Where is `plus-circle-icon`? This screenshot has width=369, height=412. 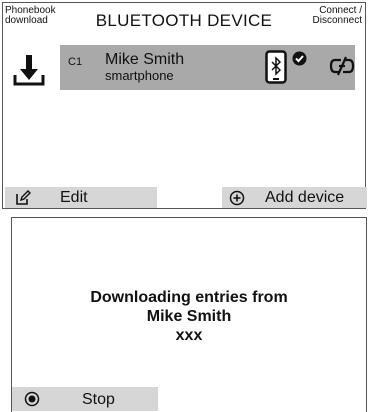
plus-circle-icon is located at coordinates (237, 198).